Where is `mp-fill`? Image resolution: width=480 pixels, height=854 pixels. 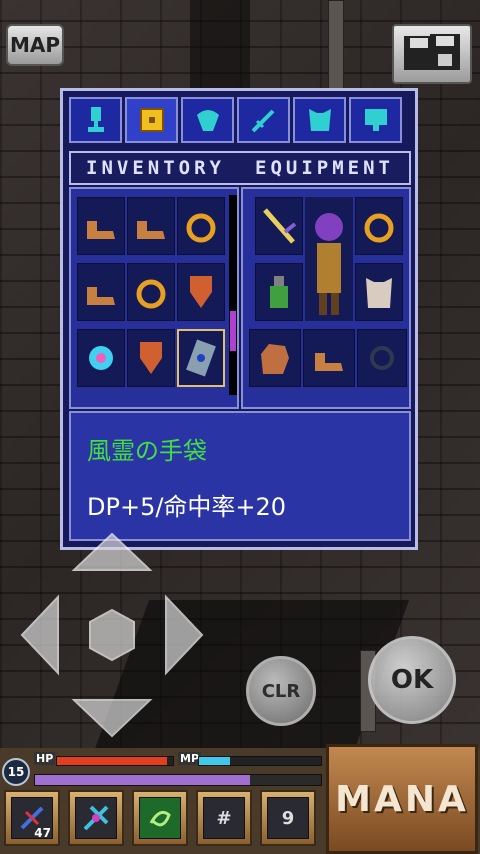 mp-fill is located at coordinates (214, 761).